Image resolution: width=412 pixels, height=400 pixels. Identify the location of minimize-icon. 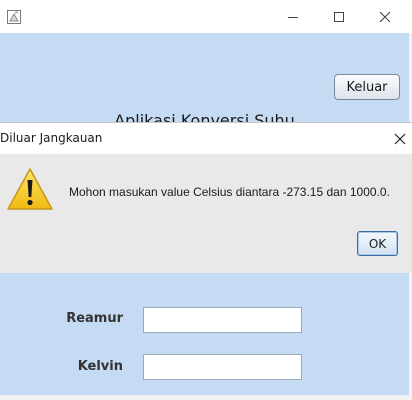
(293, 17).